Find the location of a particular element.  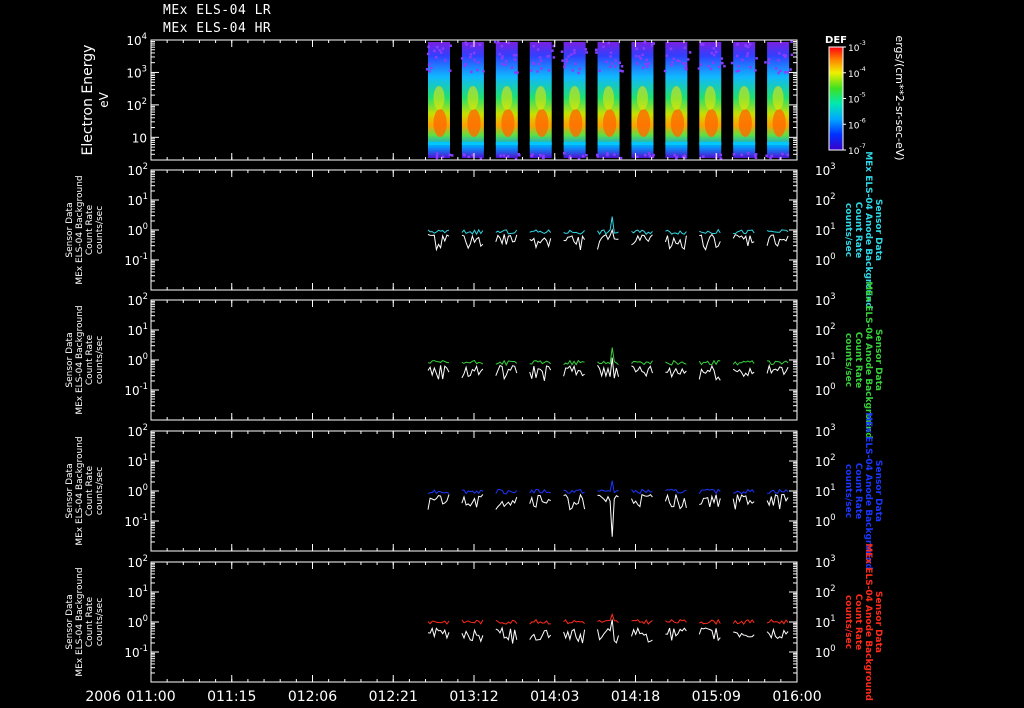

y-tick-label-right: 101 is located at coordinates (825, 229).